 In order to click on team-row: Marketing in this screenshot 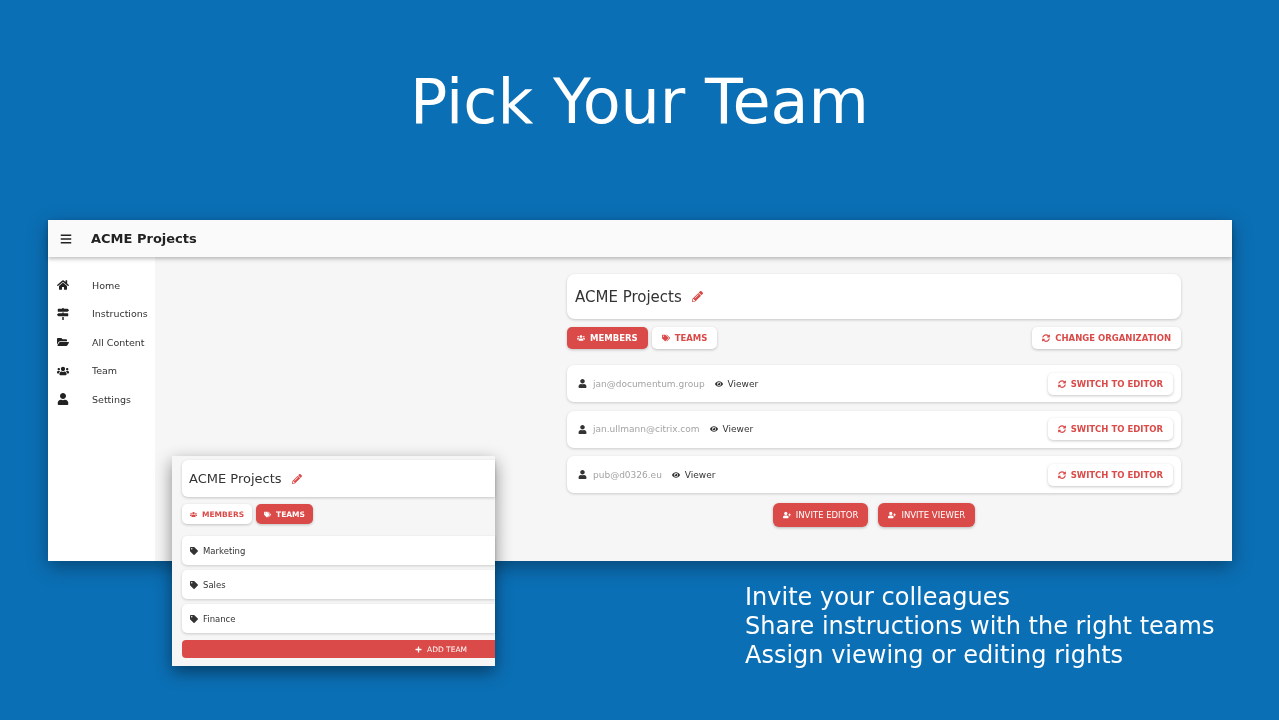, I will do `click(338, 550)`.